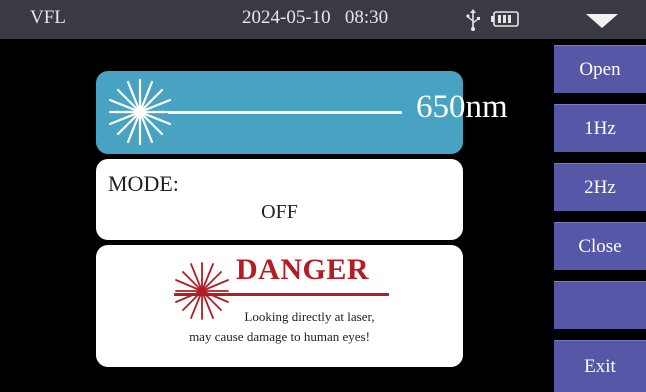 The height and width of the screenshot is (392, 646). Describe the element at coordinates (600, 69) in the screenshot. I see `open-button: Open` at that location.